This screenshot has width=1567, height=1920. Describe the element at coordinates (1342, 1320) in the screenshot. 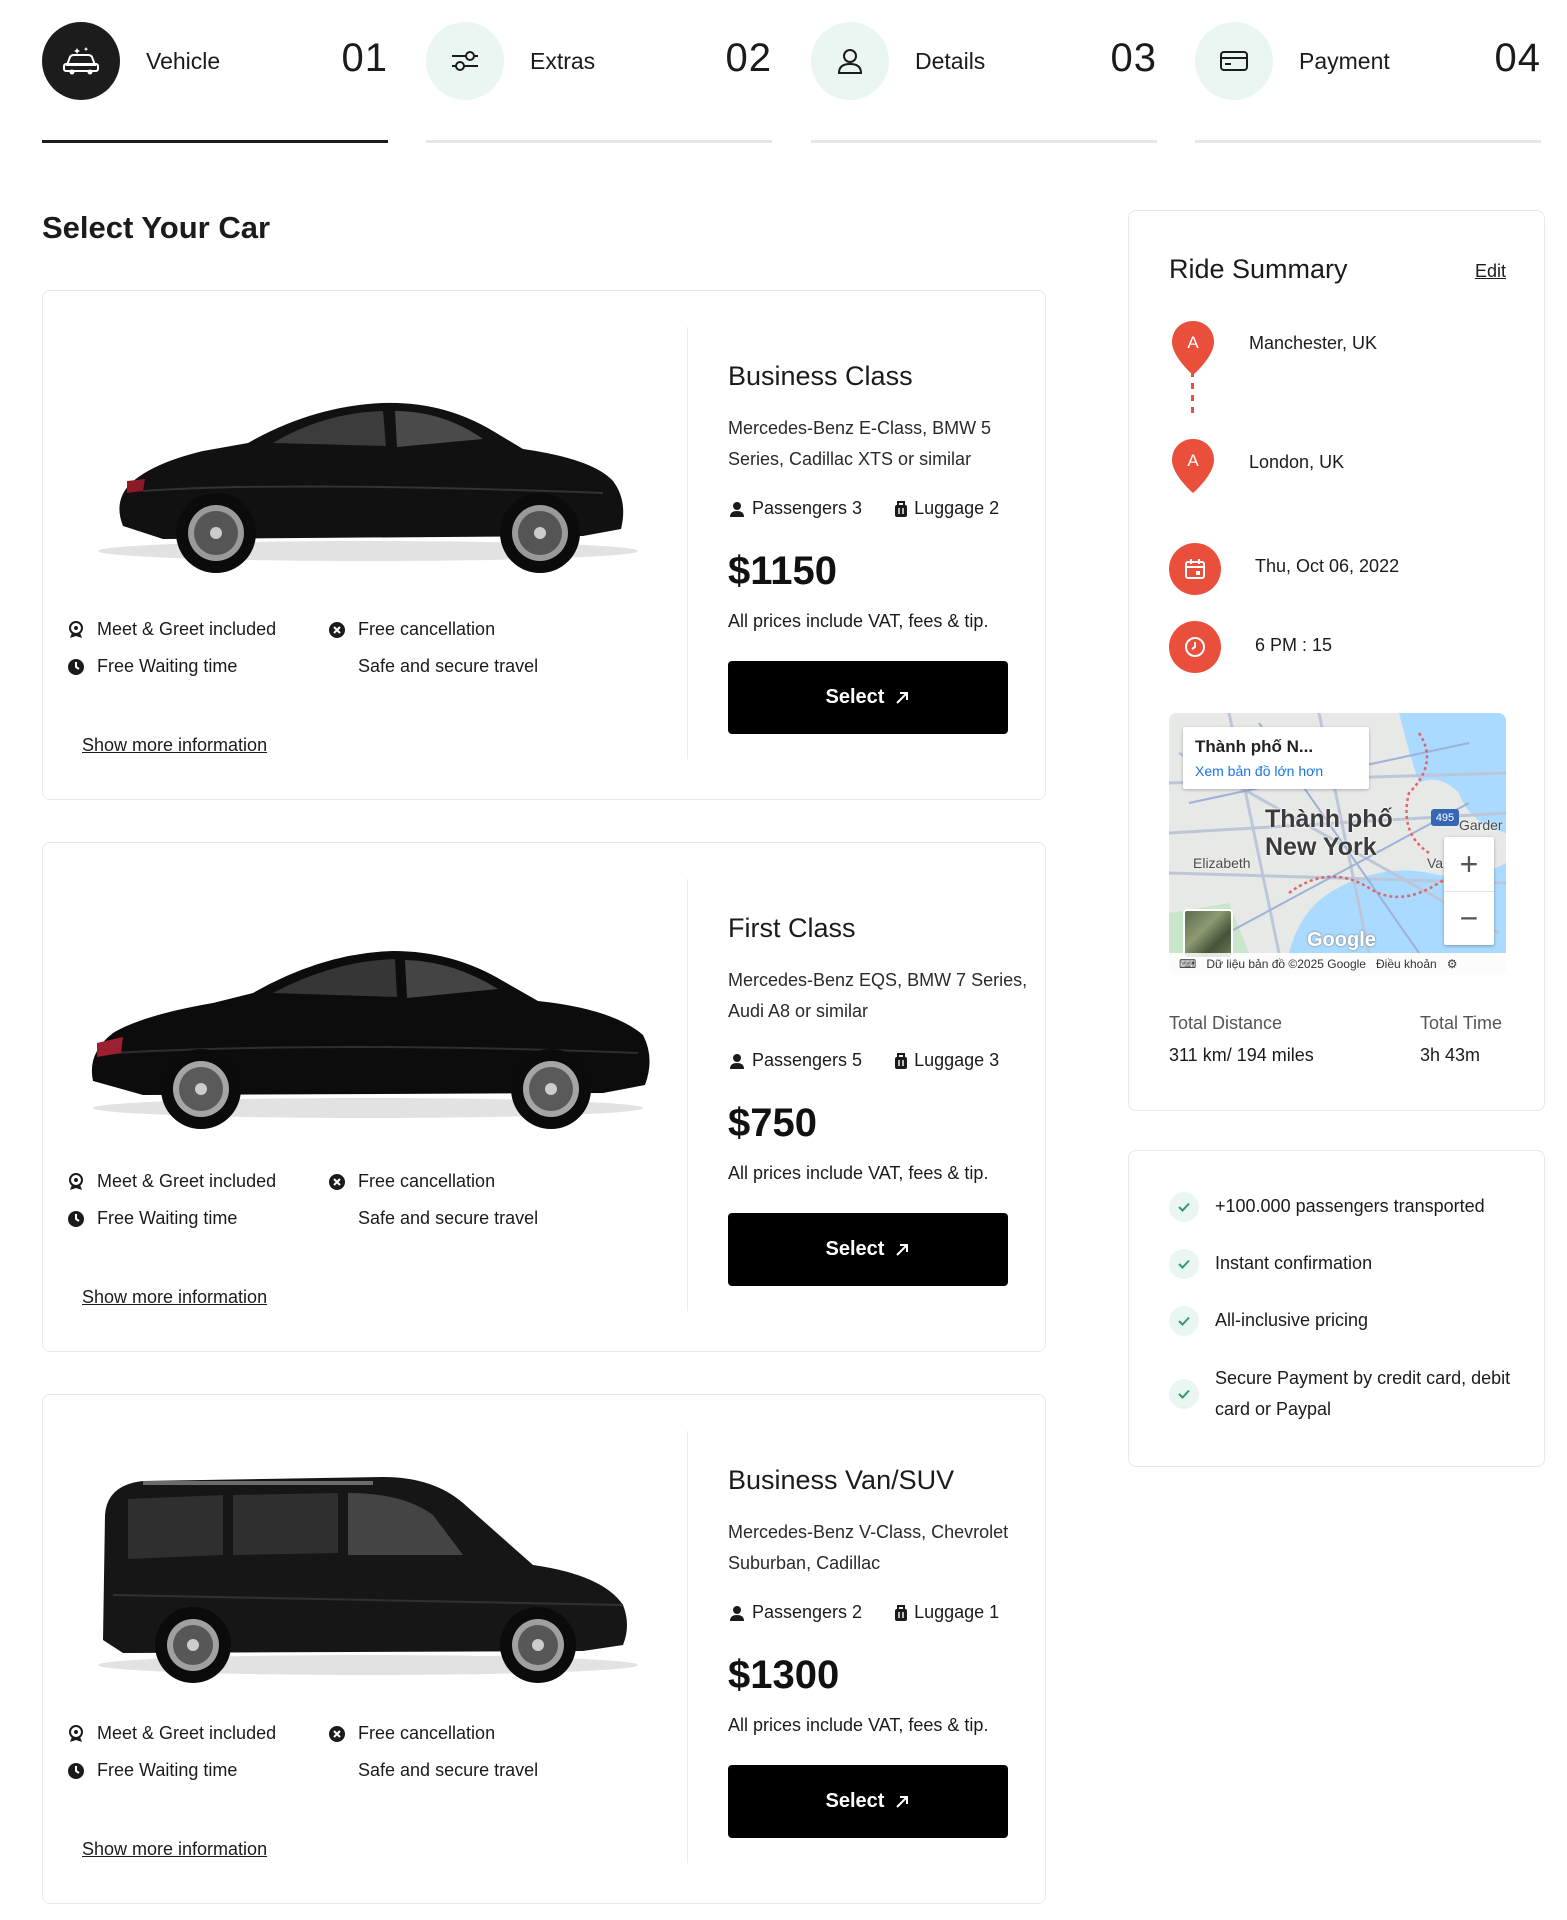

I see `benefit-item: All-inclusive pricing` at that location.